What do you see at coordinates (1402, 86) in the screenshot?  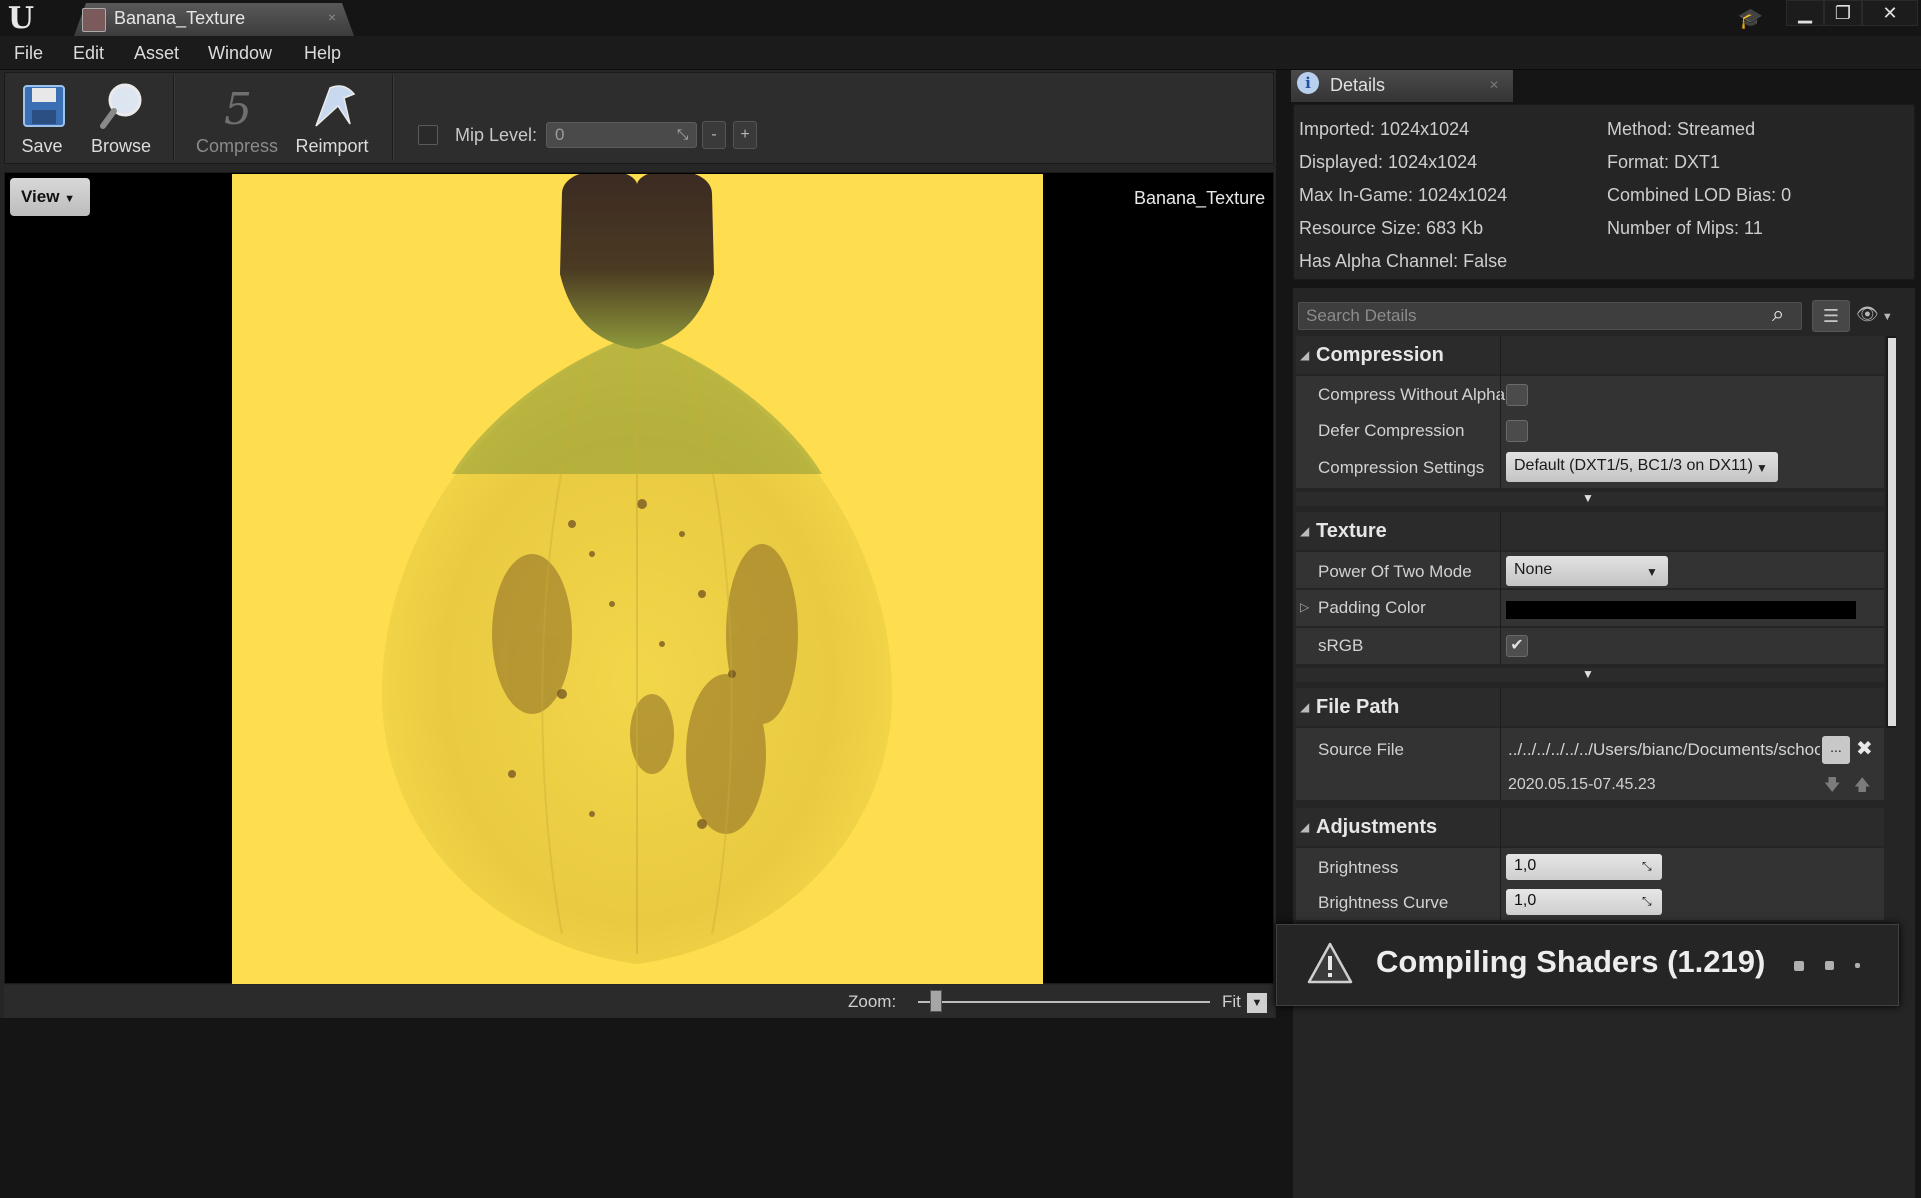 I see `details-tab` at bounding box center [1402, 86].